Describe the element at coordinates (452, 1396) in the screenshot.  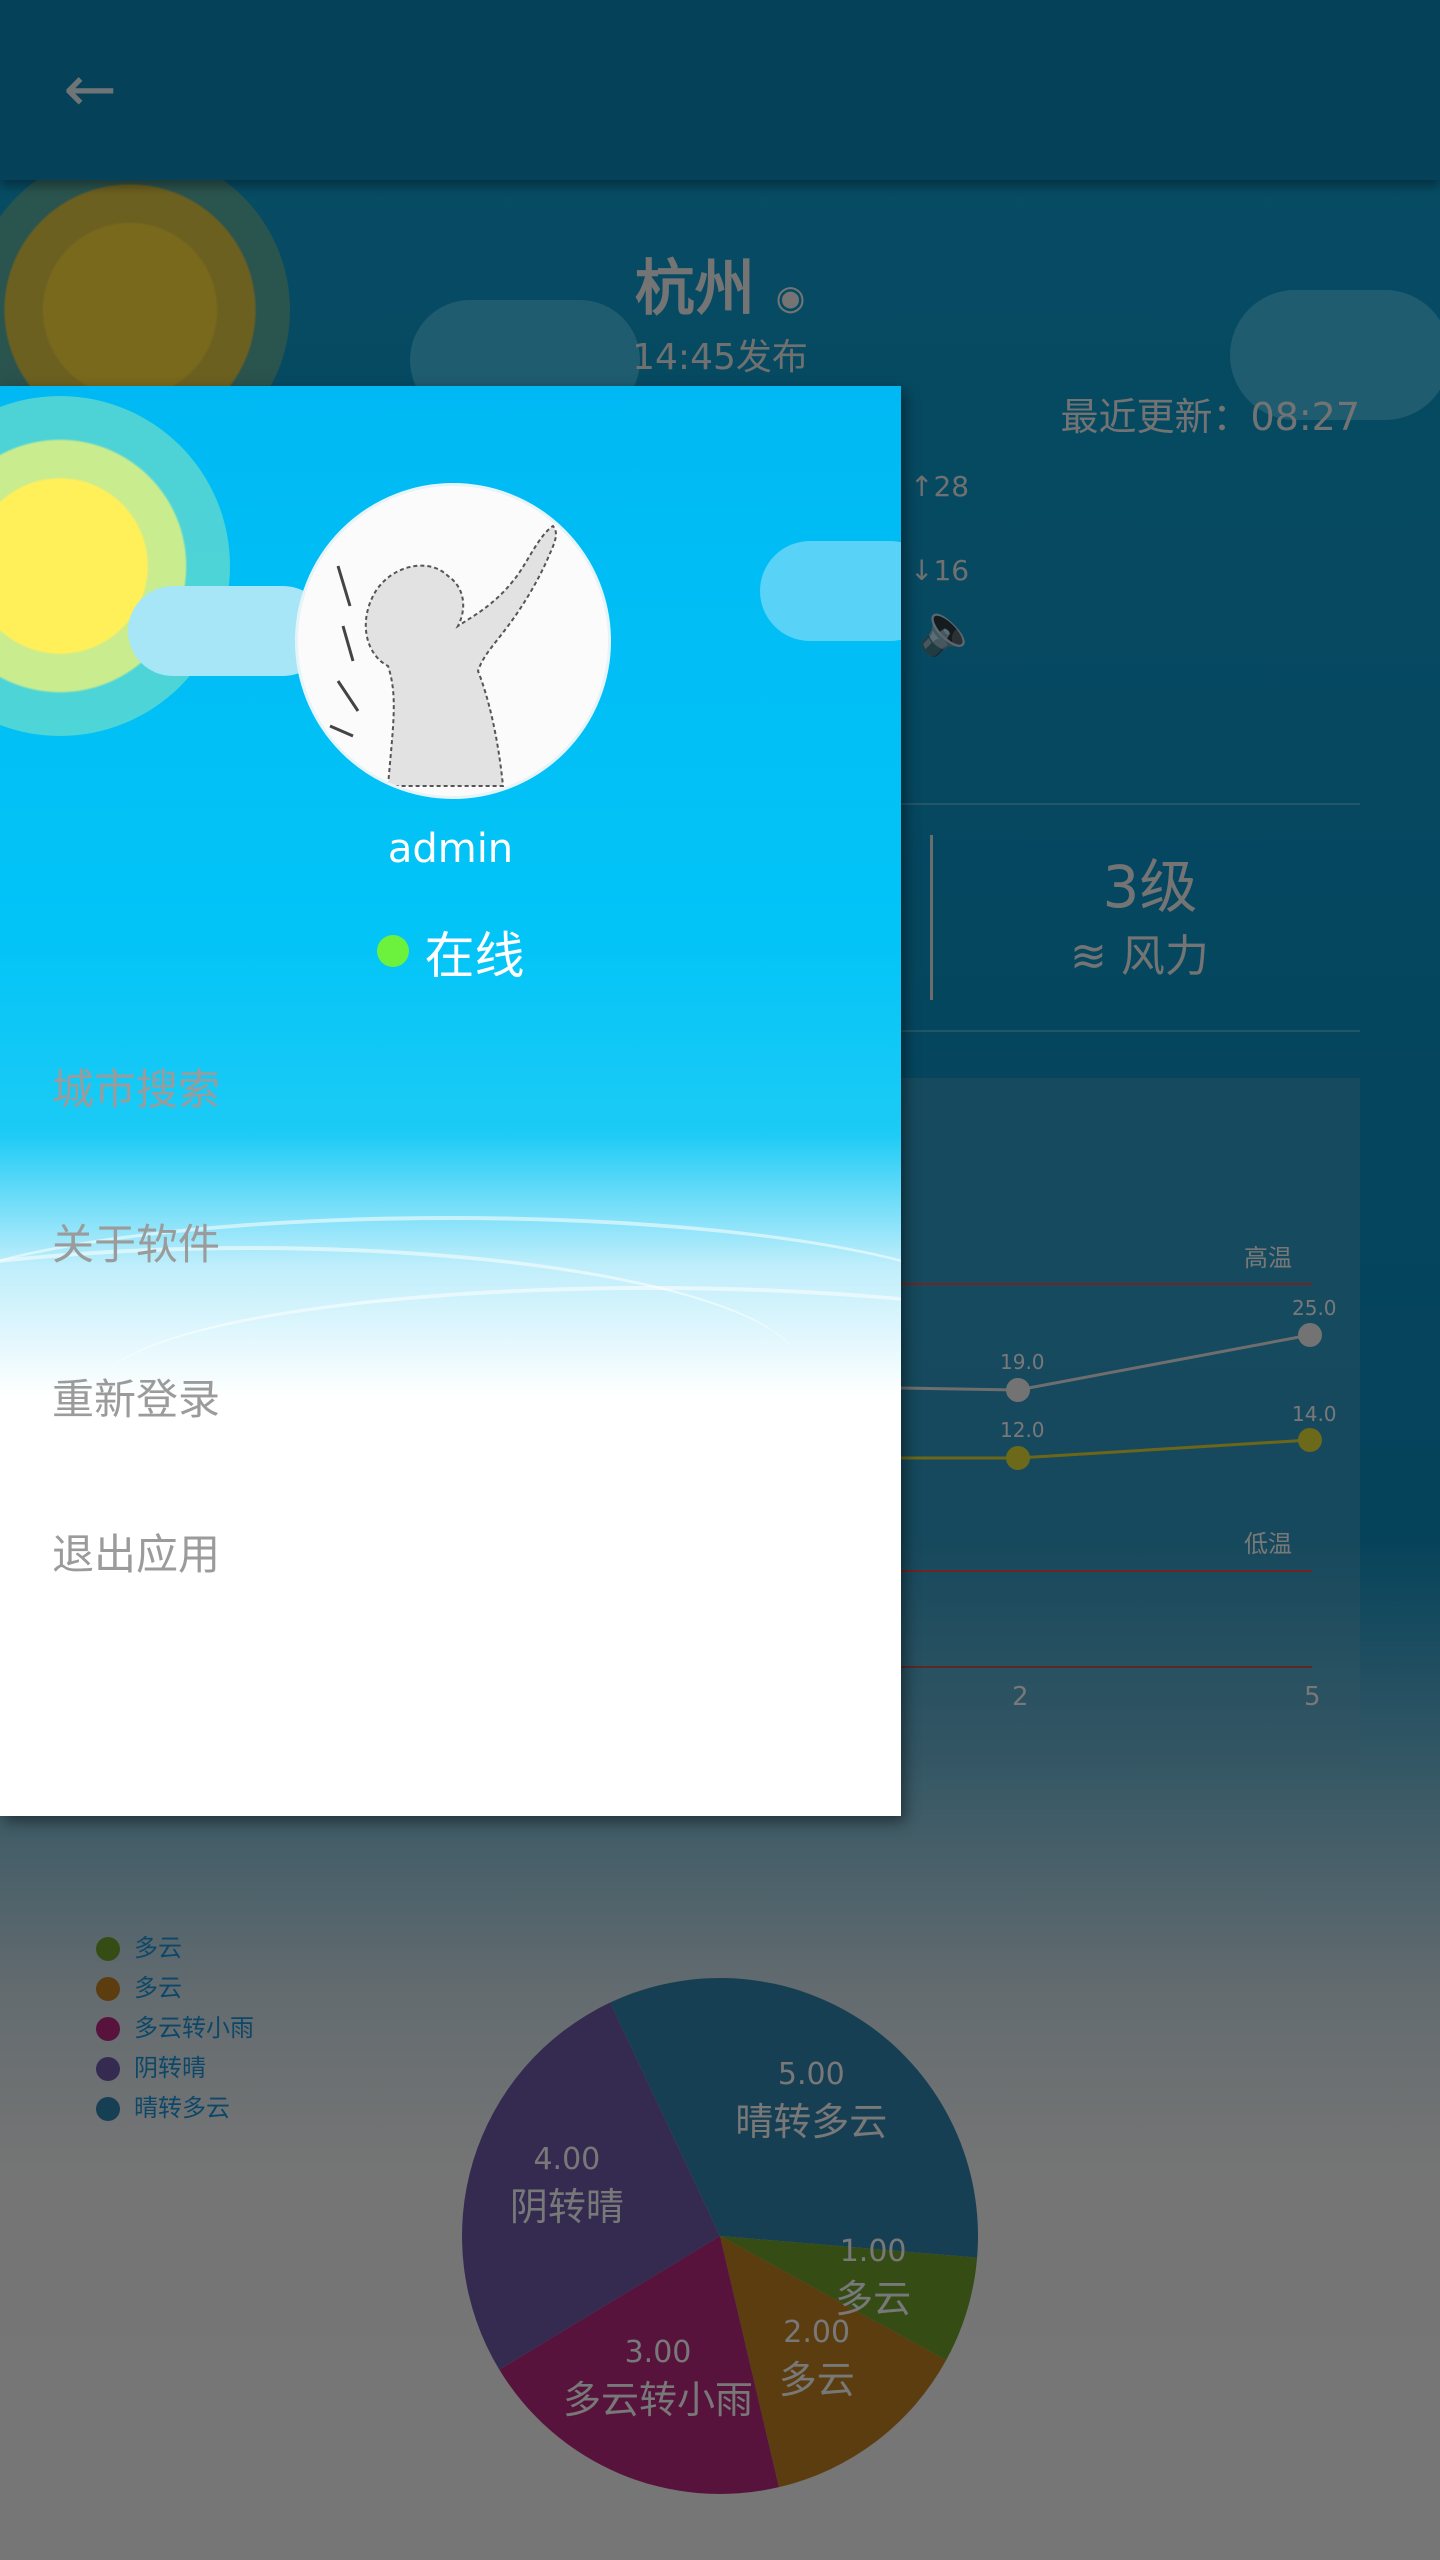
I see `menu-relogin: 重新登录` at that location.